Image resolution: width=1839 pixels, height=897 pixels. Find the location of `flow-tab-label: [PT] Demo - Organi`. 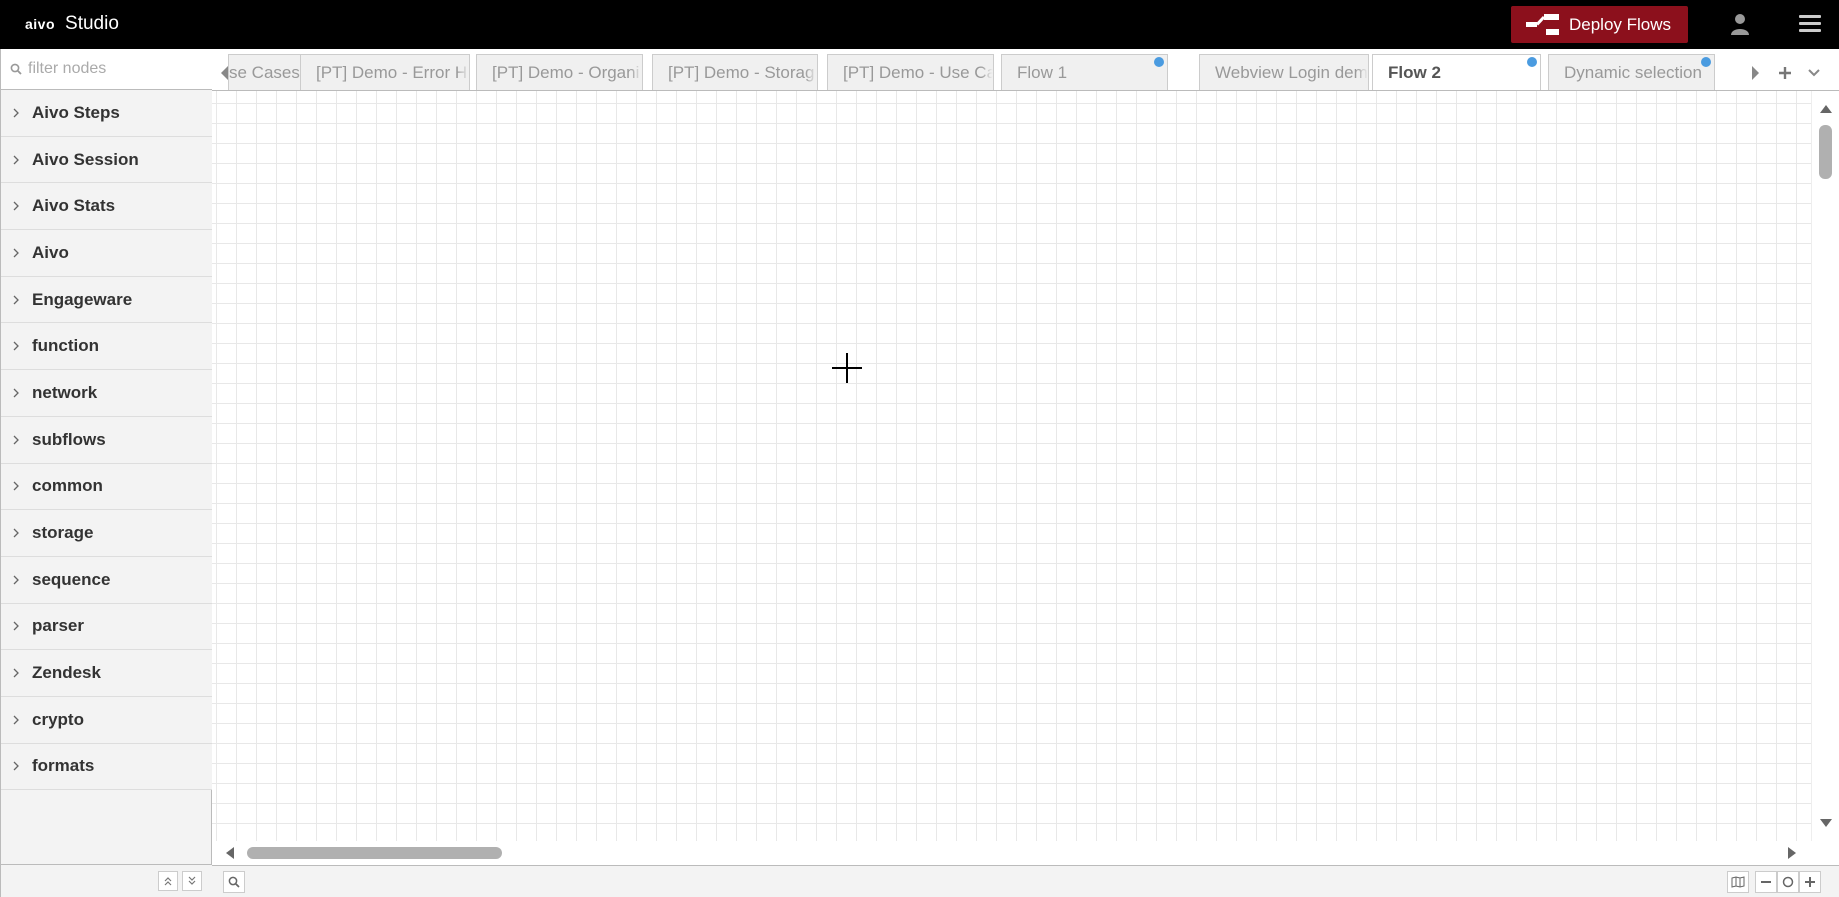

flow-tab-label: [PT] Demo - Organi is located at coordinates (566, 72).